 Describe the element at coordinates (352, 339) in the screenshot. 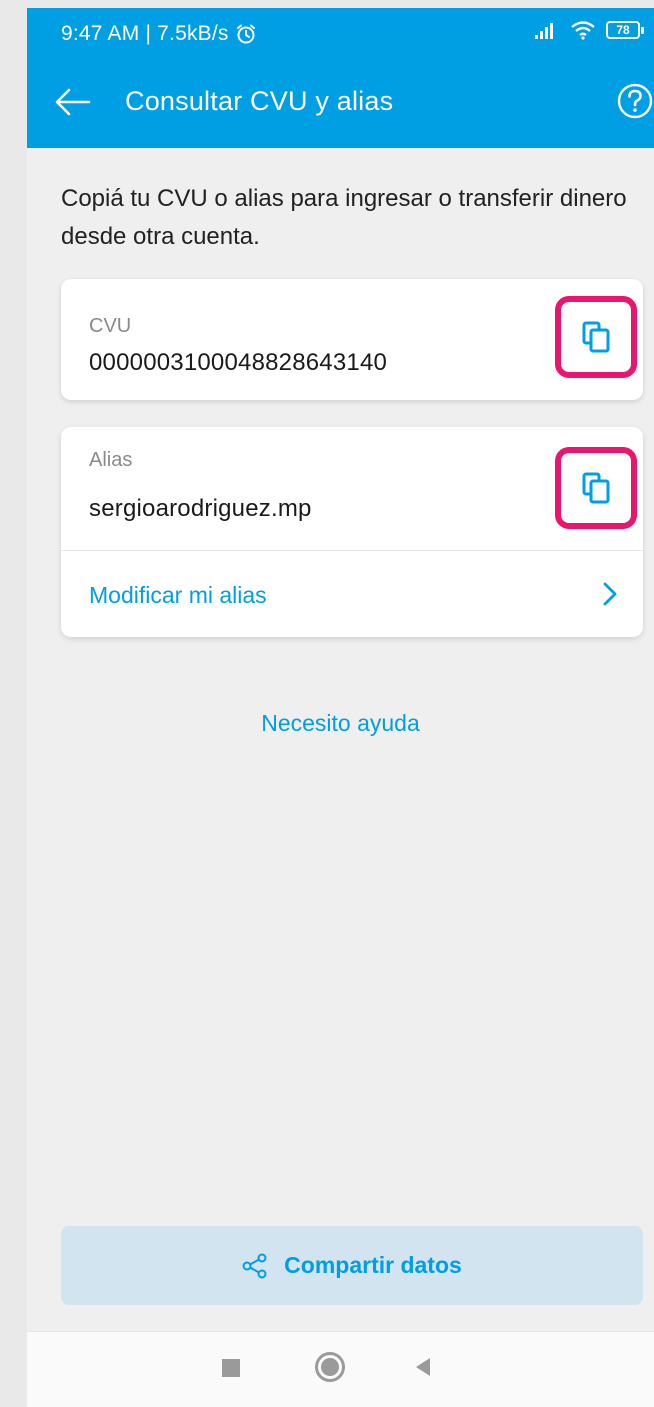

I see `cvu-card: CVU 0000003100048828643140` at that location.